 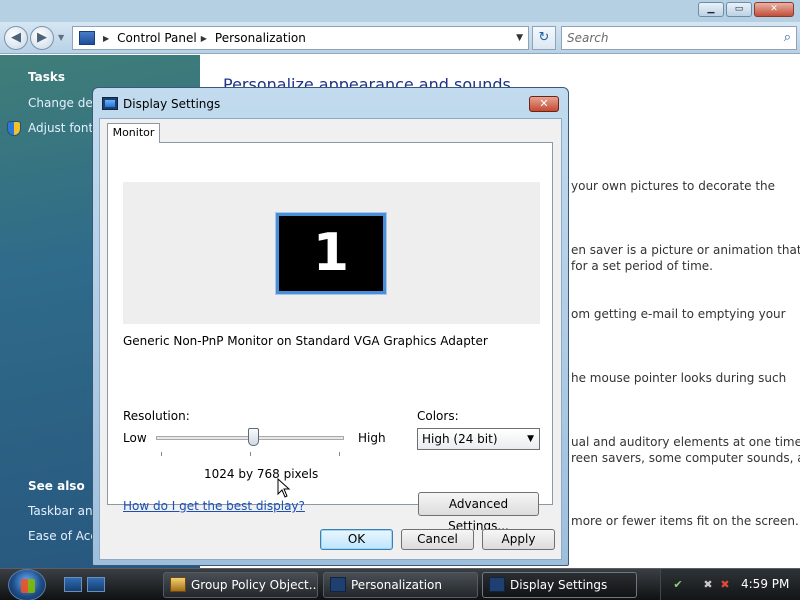 I want to click on system-tray: ✔ ✖ ✖ 4:59 PM, so click(x=730, y=584).